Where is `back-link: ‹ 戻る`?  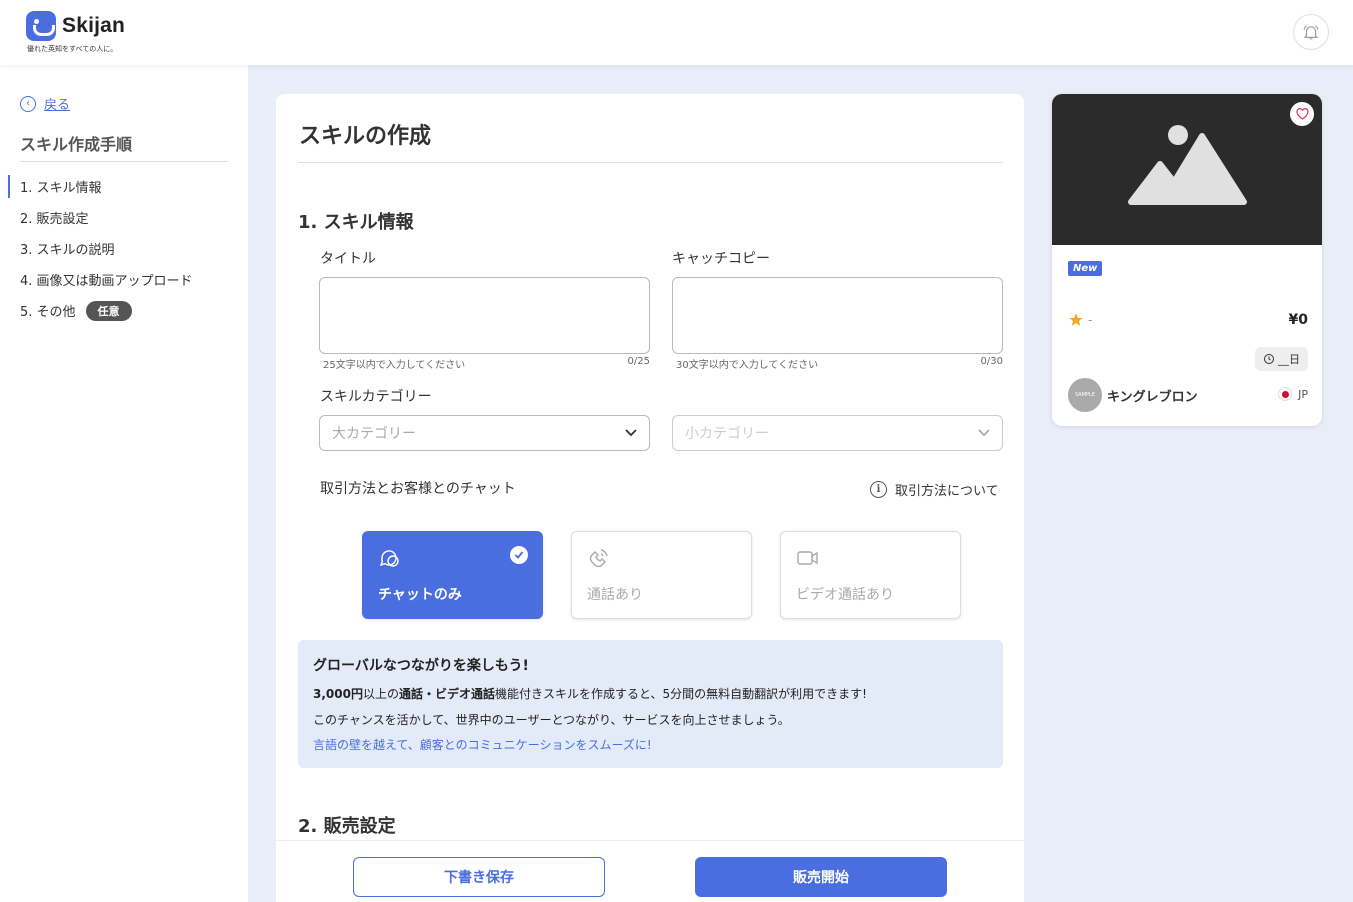 back-link: ‹ 戻る is located at coordinates (45, 103).